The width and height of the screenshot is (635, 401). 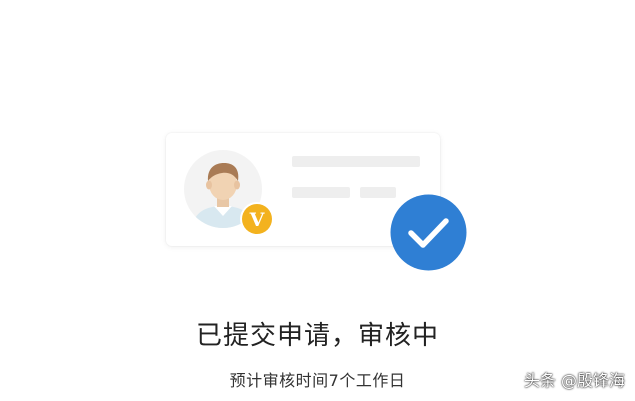 I want to click on avatar: V, so click(x=229, y=193).